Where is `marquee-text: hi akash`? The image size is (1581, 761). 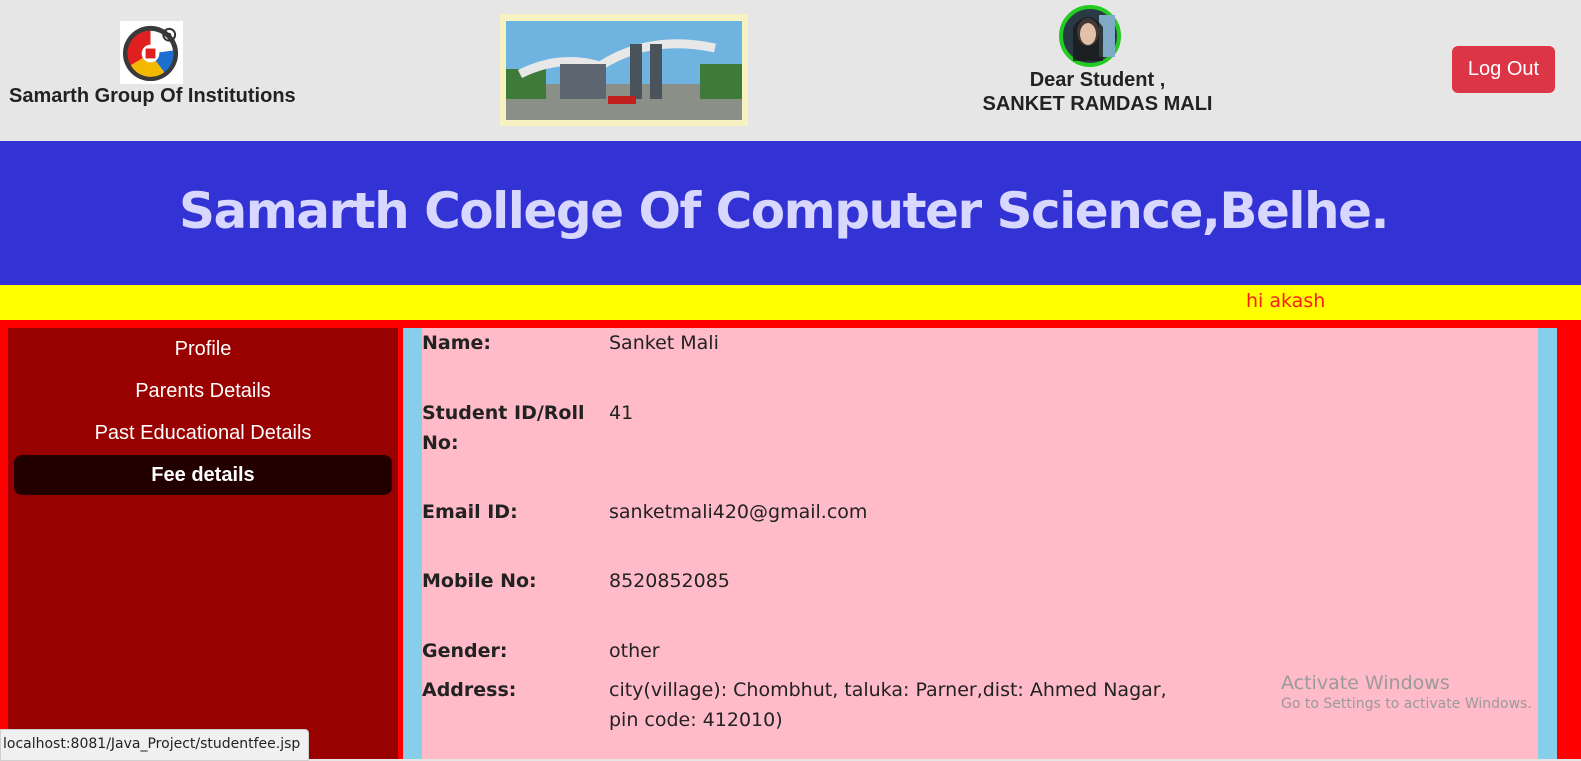
marquee-text: hi akash is located at coordinates (1286, 301).